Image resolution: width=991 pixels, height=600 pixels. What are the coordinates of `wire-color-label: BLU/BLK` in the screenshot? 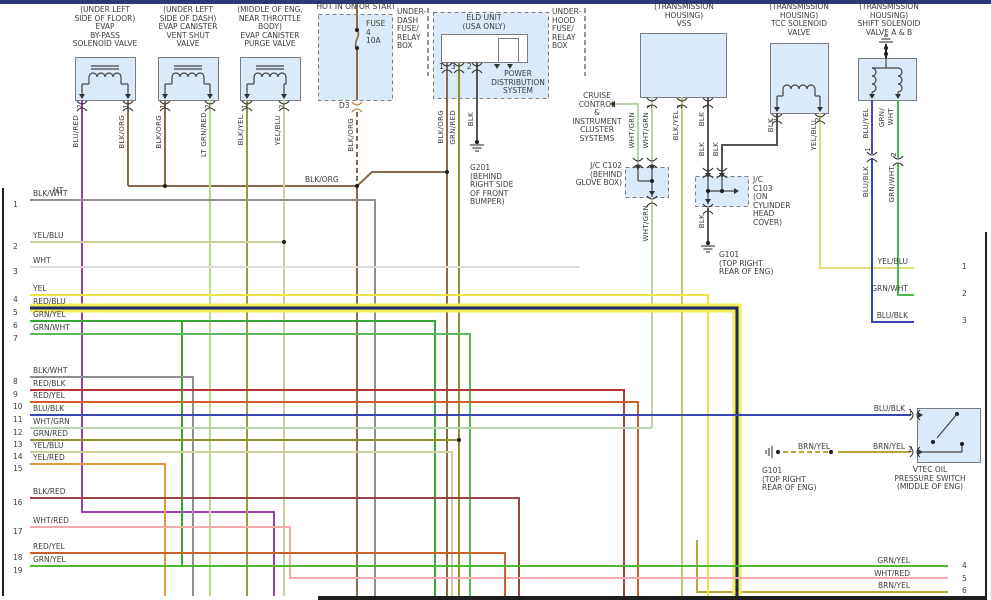 It's located at (866, 182).